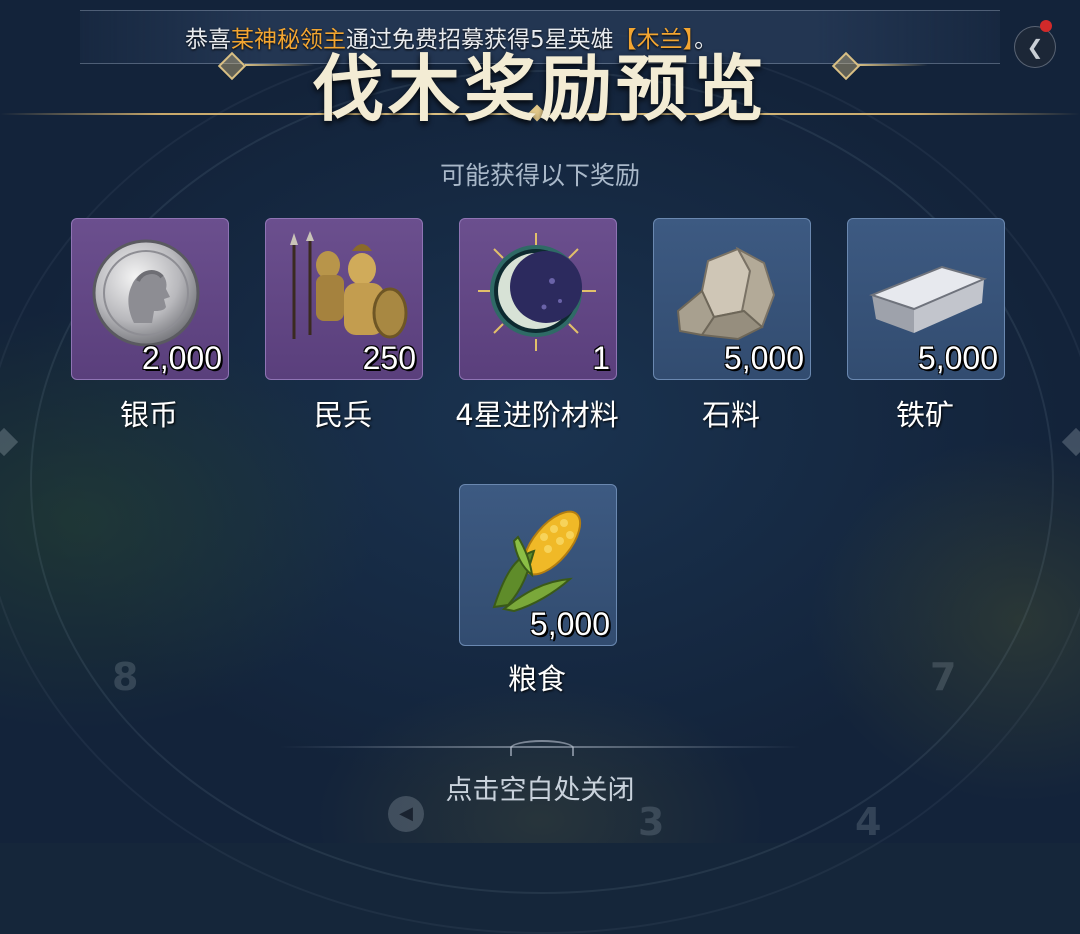 The width and height of the screenshot is (1080, 934). Describe the element at coordinates (730, 415) in the screenshot. I see `reward-label: 石料` at that location.